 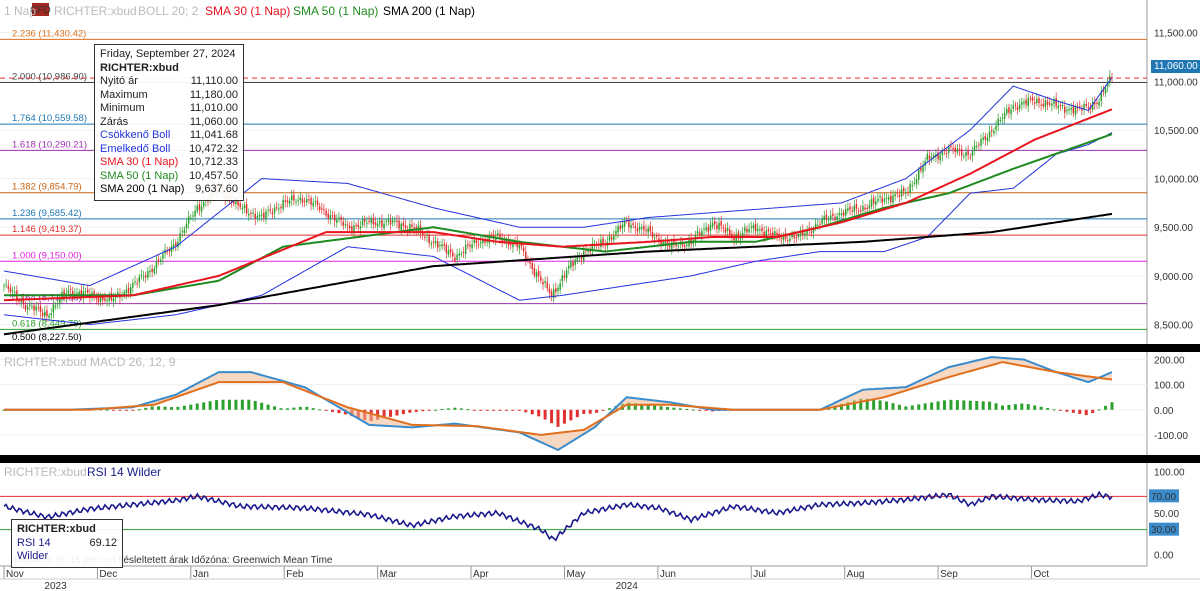 I want to click on tooltip-row: Maximum 11,180.00, so click(x=169, y=96).